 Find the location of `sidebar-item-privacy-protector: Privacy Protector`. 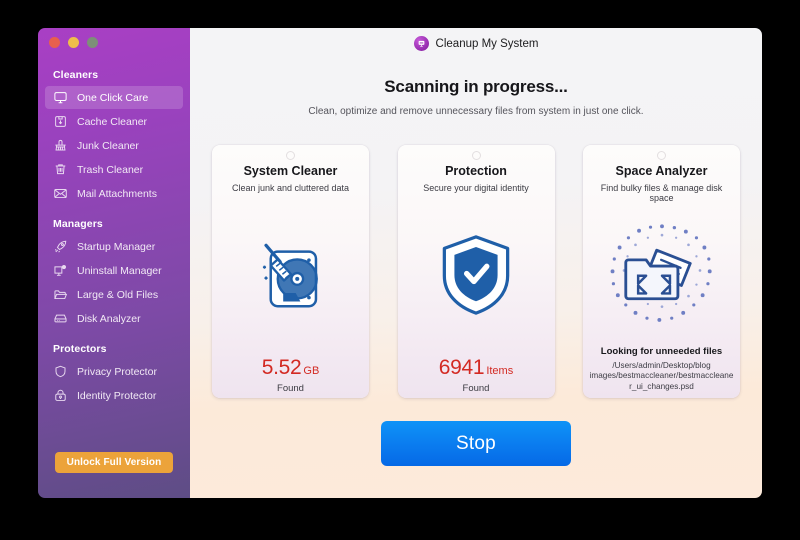

sidebar-item-privacy-protector: Privacy Protector is located at coordinates (114, 371).